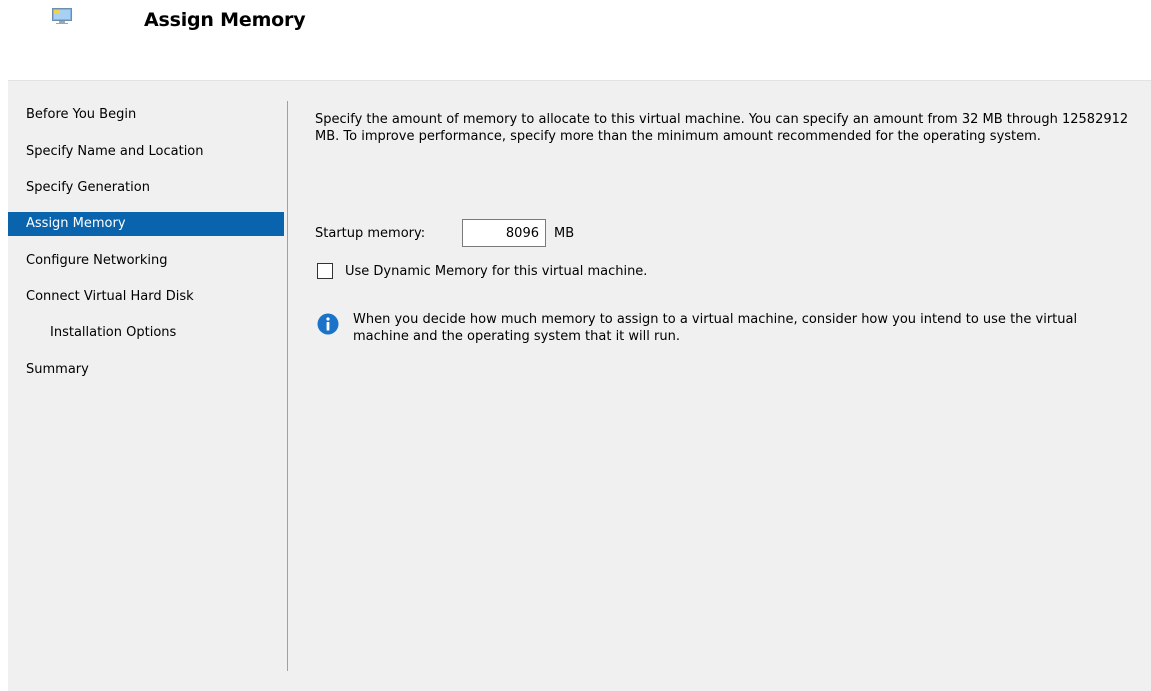 The width and height of the screenshot is (1151, 691). What do you see at coordinates (146, 224) in the screenshot?
I see `nav-item-assign-memory: Assign Memory` at bounding box center [146, 224].